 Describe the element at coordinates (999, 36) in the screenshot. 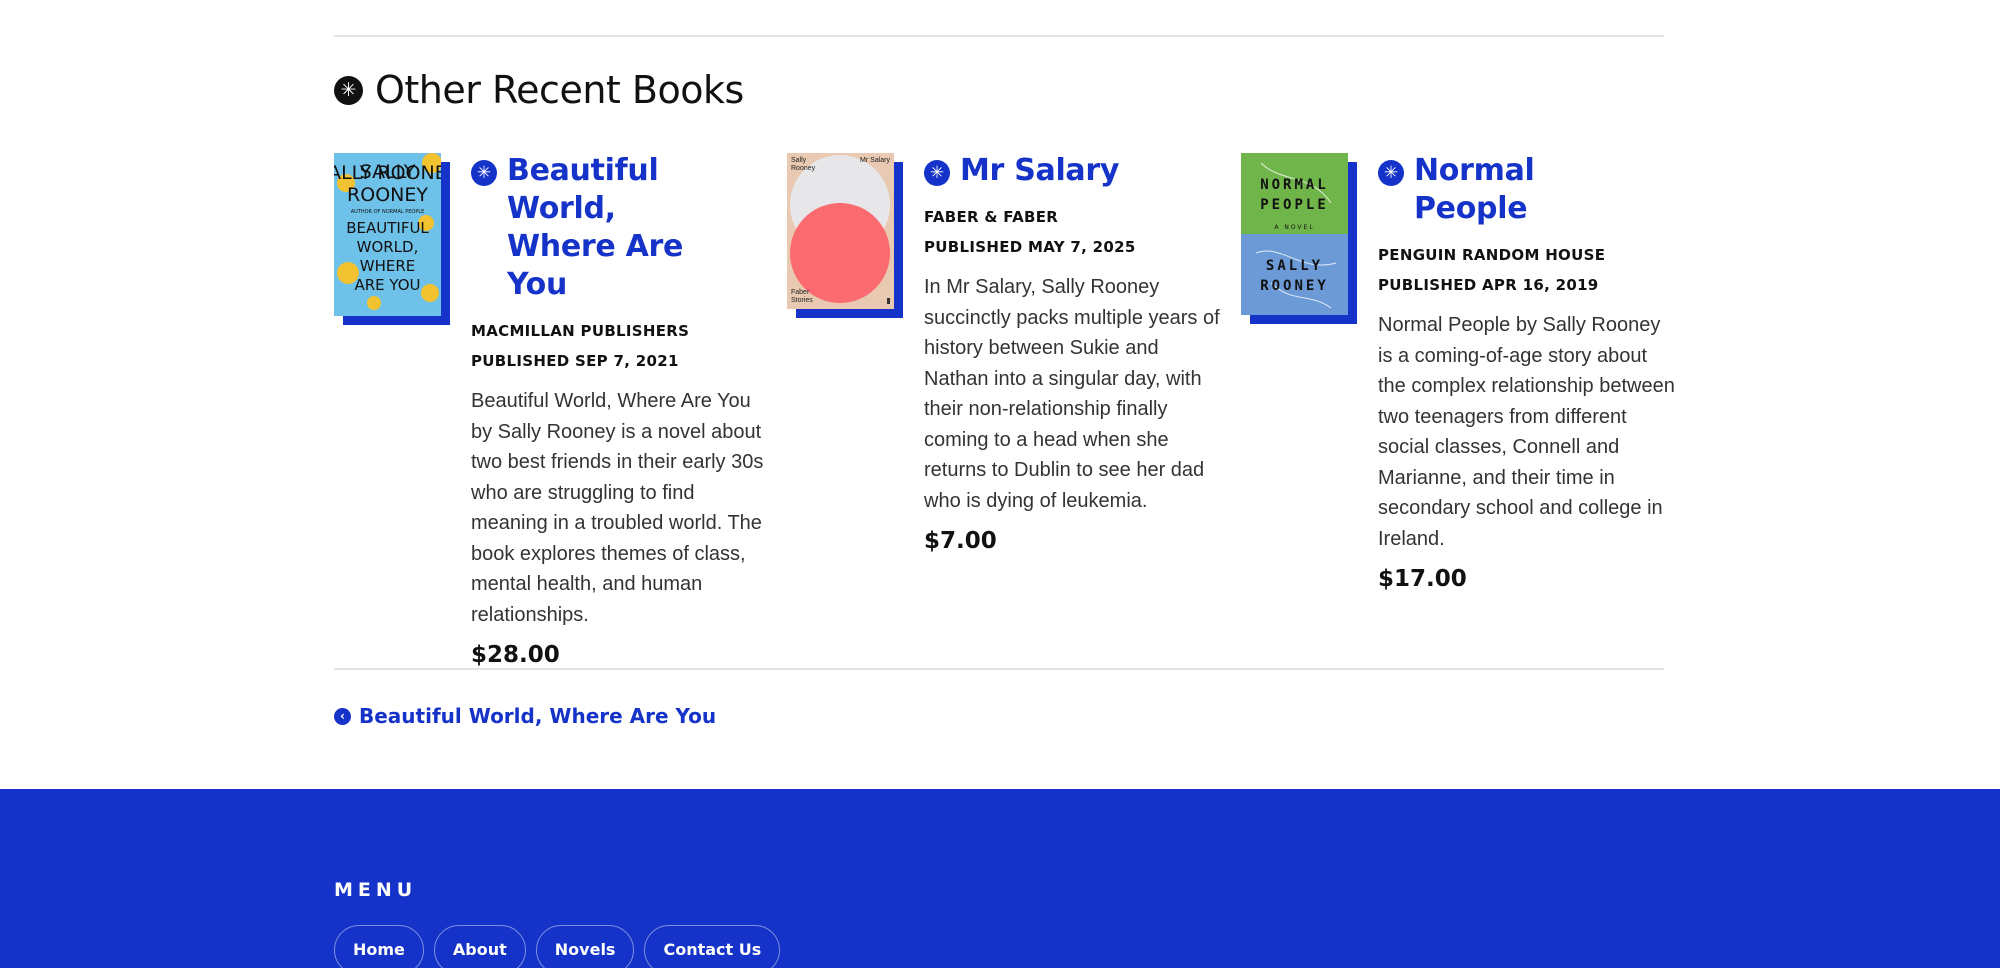

I see `top-divider` at that location.